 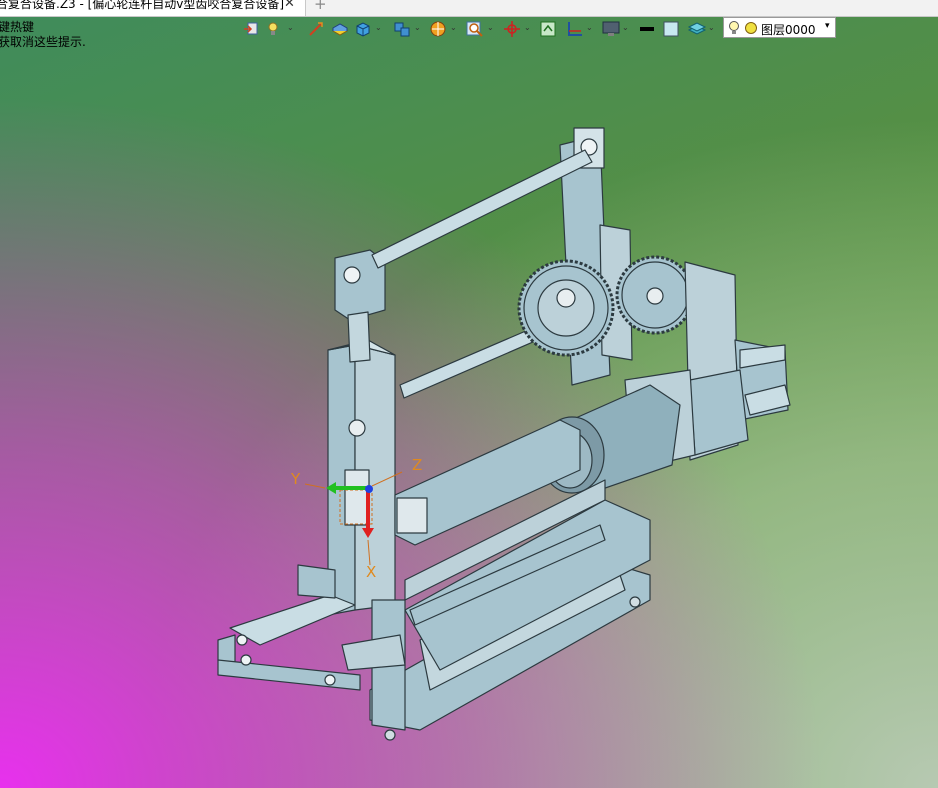 I want to click on x-axis-label: X, so click(x=371, y=572).